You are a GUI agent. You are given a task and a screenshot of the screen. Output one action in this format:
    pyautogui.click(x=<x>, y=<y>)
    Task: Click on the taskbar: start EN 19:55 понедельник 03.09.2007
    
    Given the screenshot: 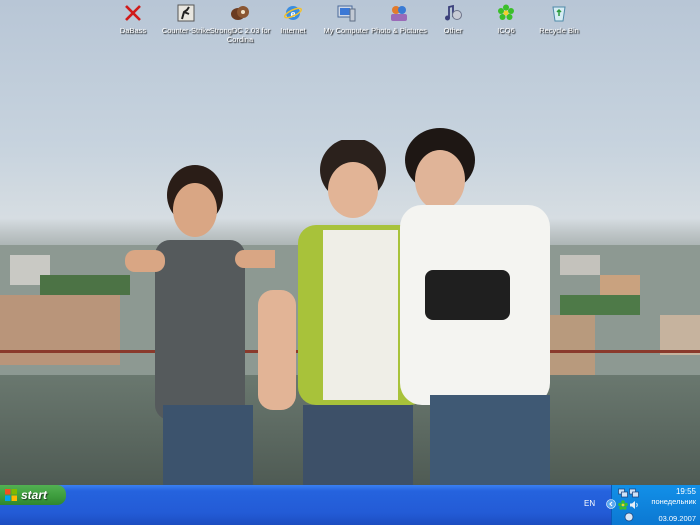 What is the action you would take?
    pyautogui.click(x=350, y=505)
    